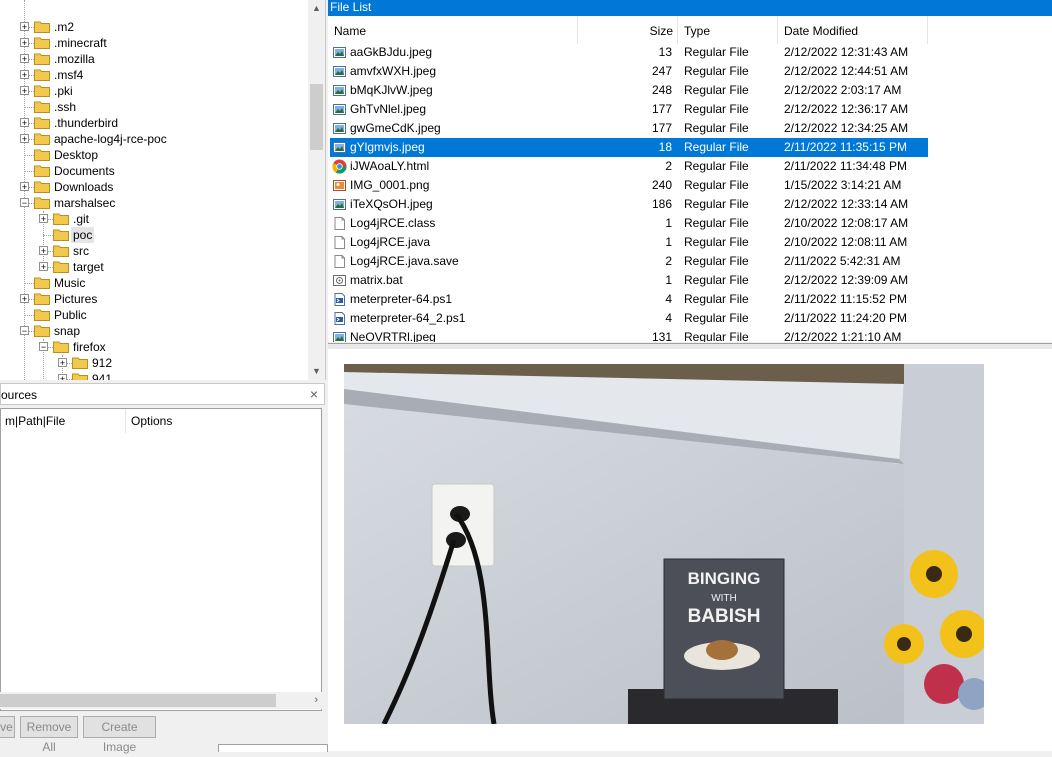  What do you see at coordinates (152, 375) in the screenshot?
I see `tree-item: +941` at bounding box center [152, 375].